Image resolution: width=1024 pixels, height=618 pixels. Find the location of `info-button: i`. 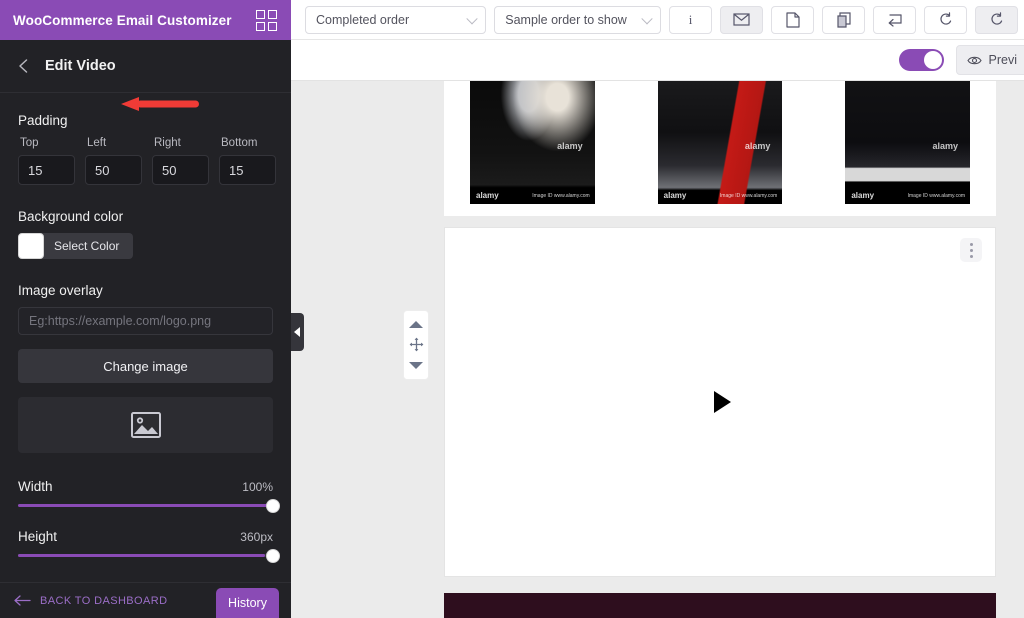

info-button: i is located at coordinates (690, 19).